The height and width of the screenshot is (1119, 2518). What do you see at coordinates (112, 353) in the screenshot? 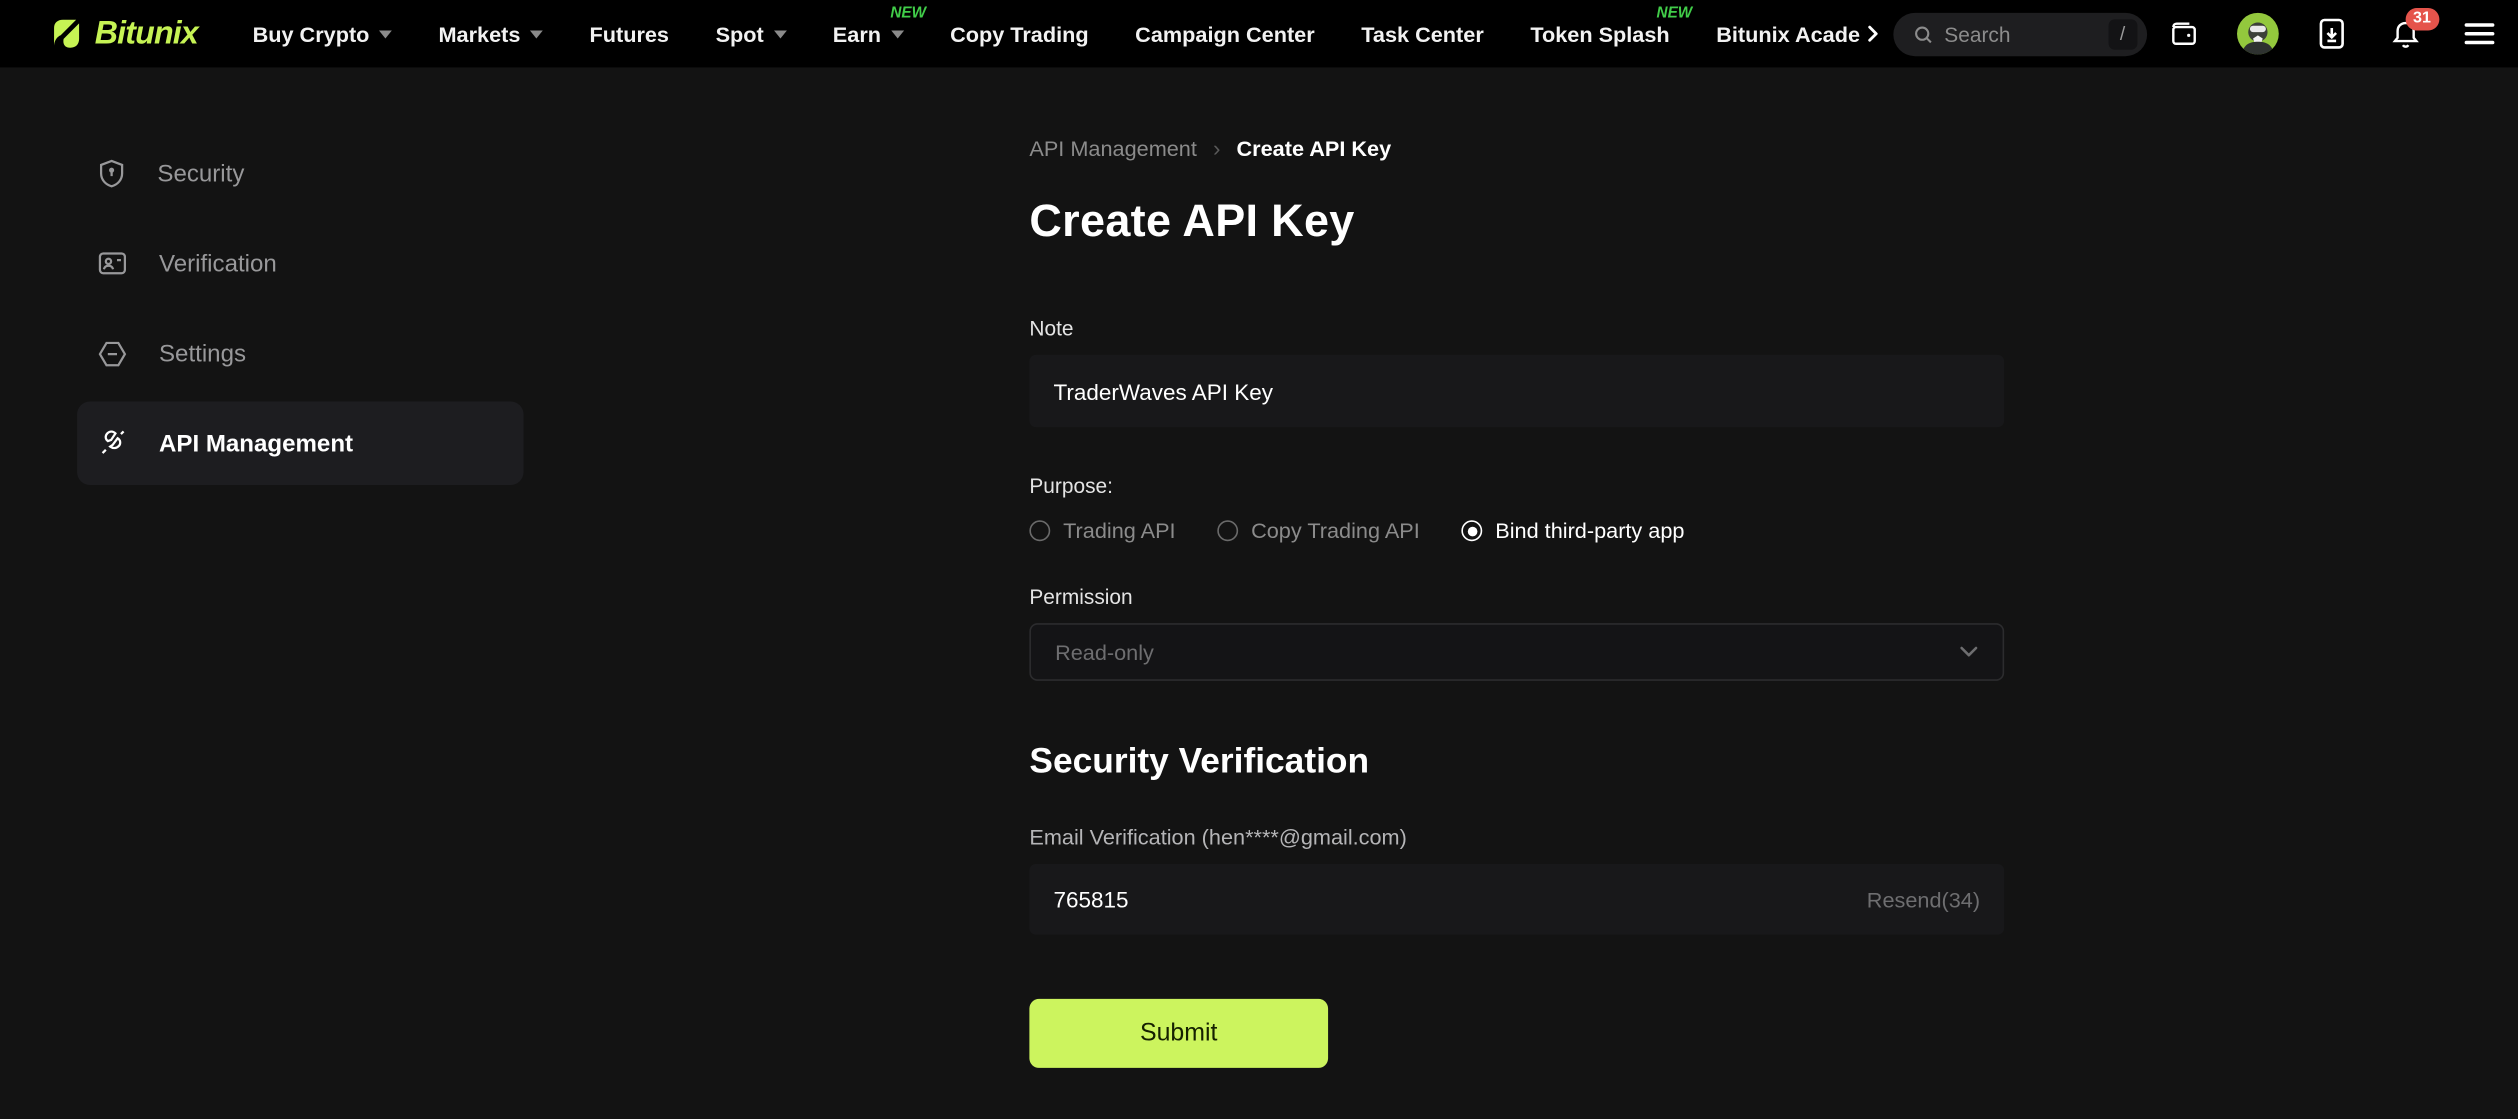
I see `settings-hexagon-icon` at bounding box center [112, 353].